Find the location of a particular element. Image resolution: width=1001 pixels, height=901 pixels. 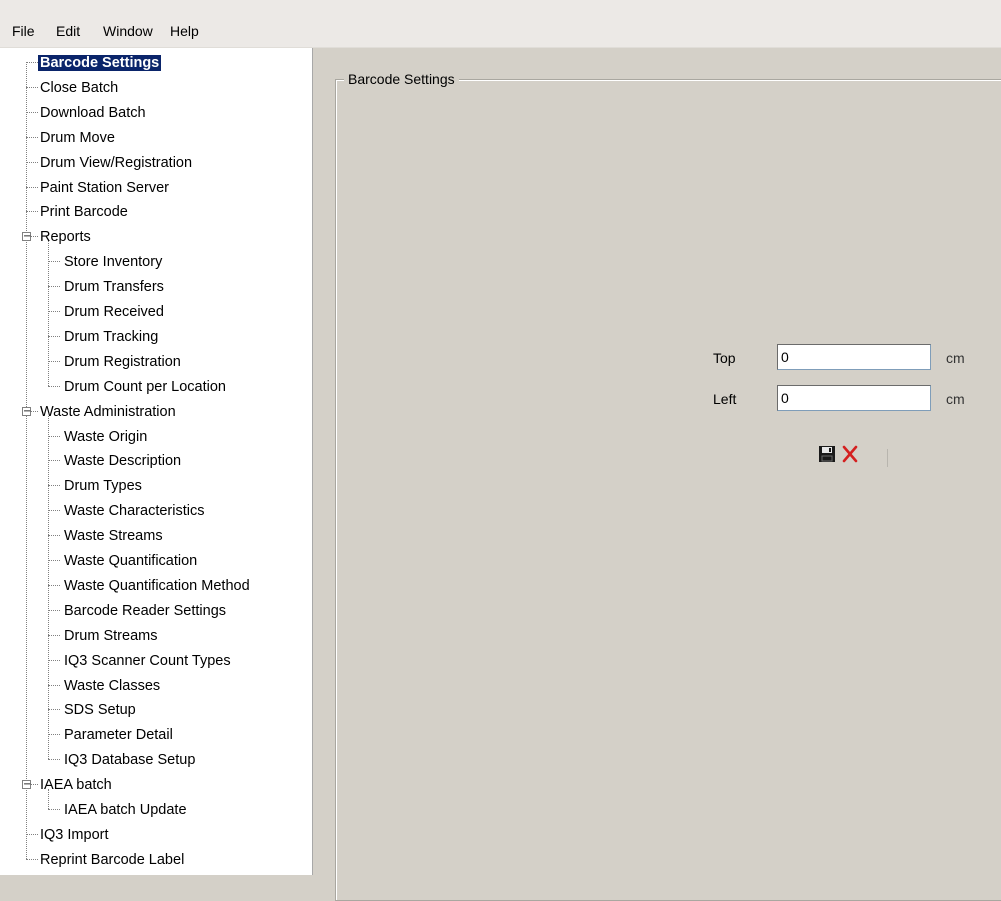

tree-item-label: Store Inventory is located at coordinates (113, 262).